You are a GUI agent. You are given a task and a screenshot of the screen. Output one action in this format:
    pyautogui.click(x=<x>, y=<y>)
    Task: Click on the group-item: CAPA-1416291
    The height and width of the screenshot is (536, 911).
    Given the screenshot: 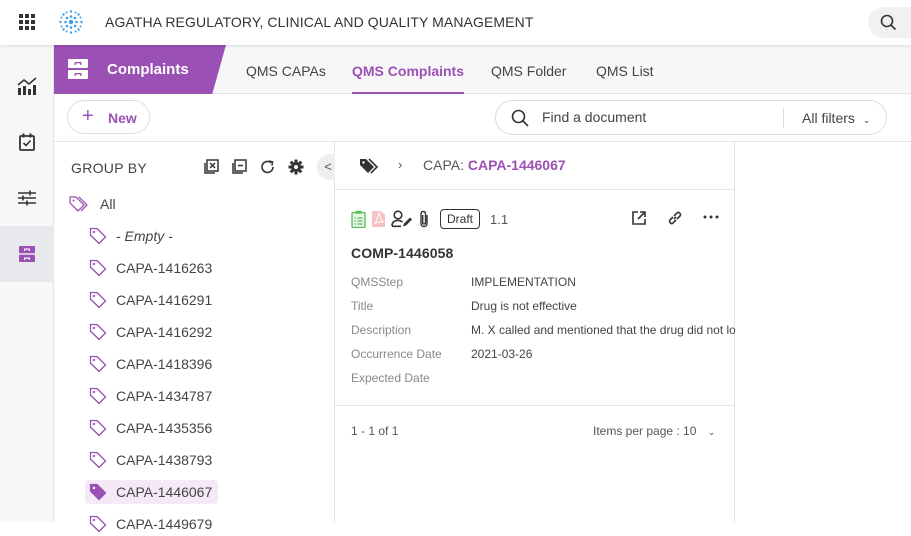 What is the action you would take?
    pyautogui.click(x=150, y=300)
    